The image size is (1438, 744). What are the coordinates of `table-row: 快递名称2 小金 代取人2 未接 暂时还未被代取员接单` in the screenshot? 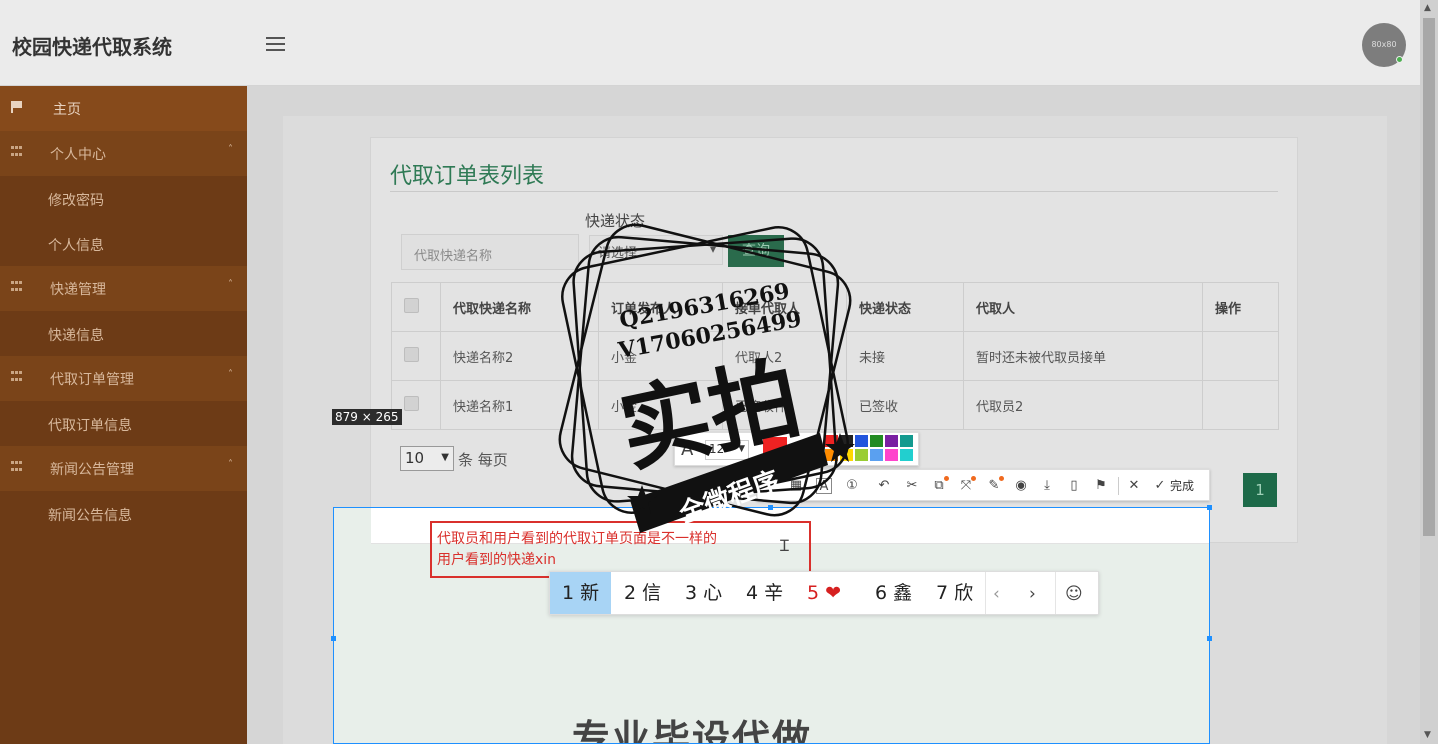 It's located at (835, 356).